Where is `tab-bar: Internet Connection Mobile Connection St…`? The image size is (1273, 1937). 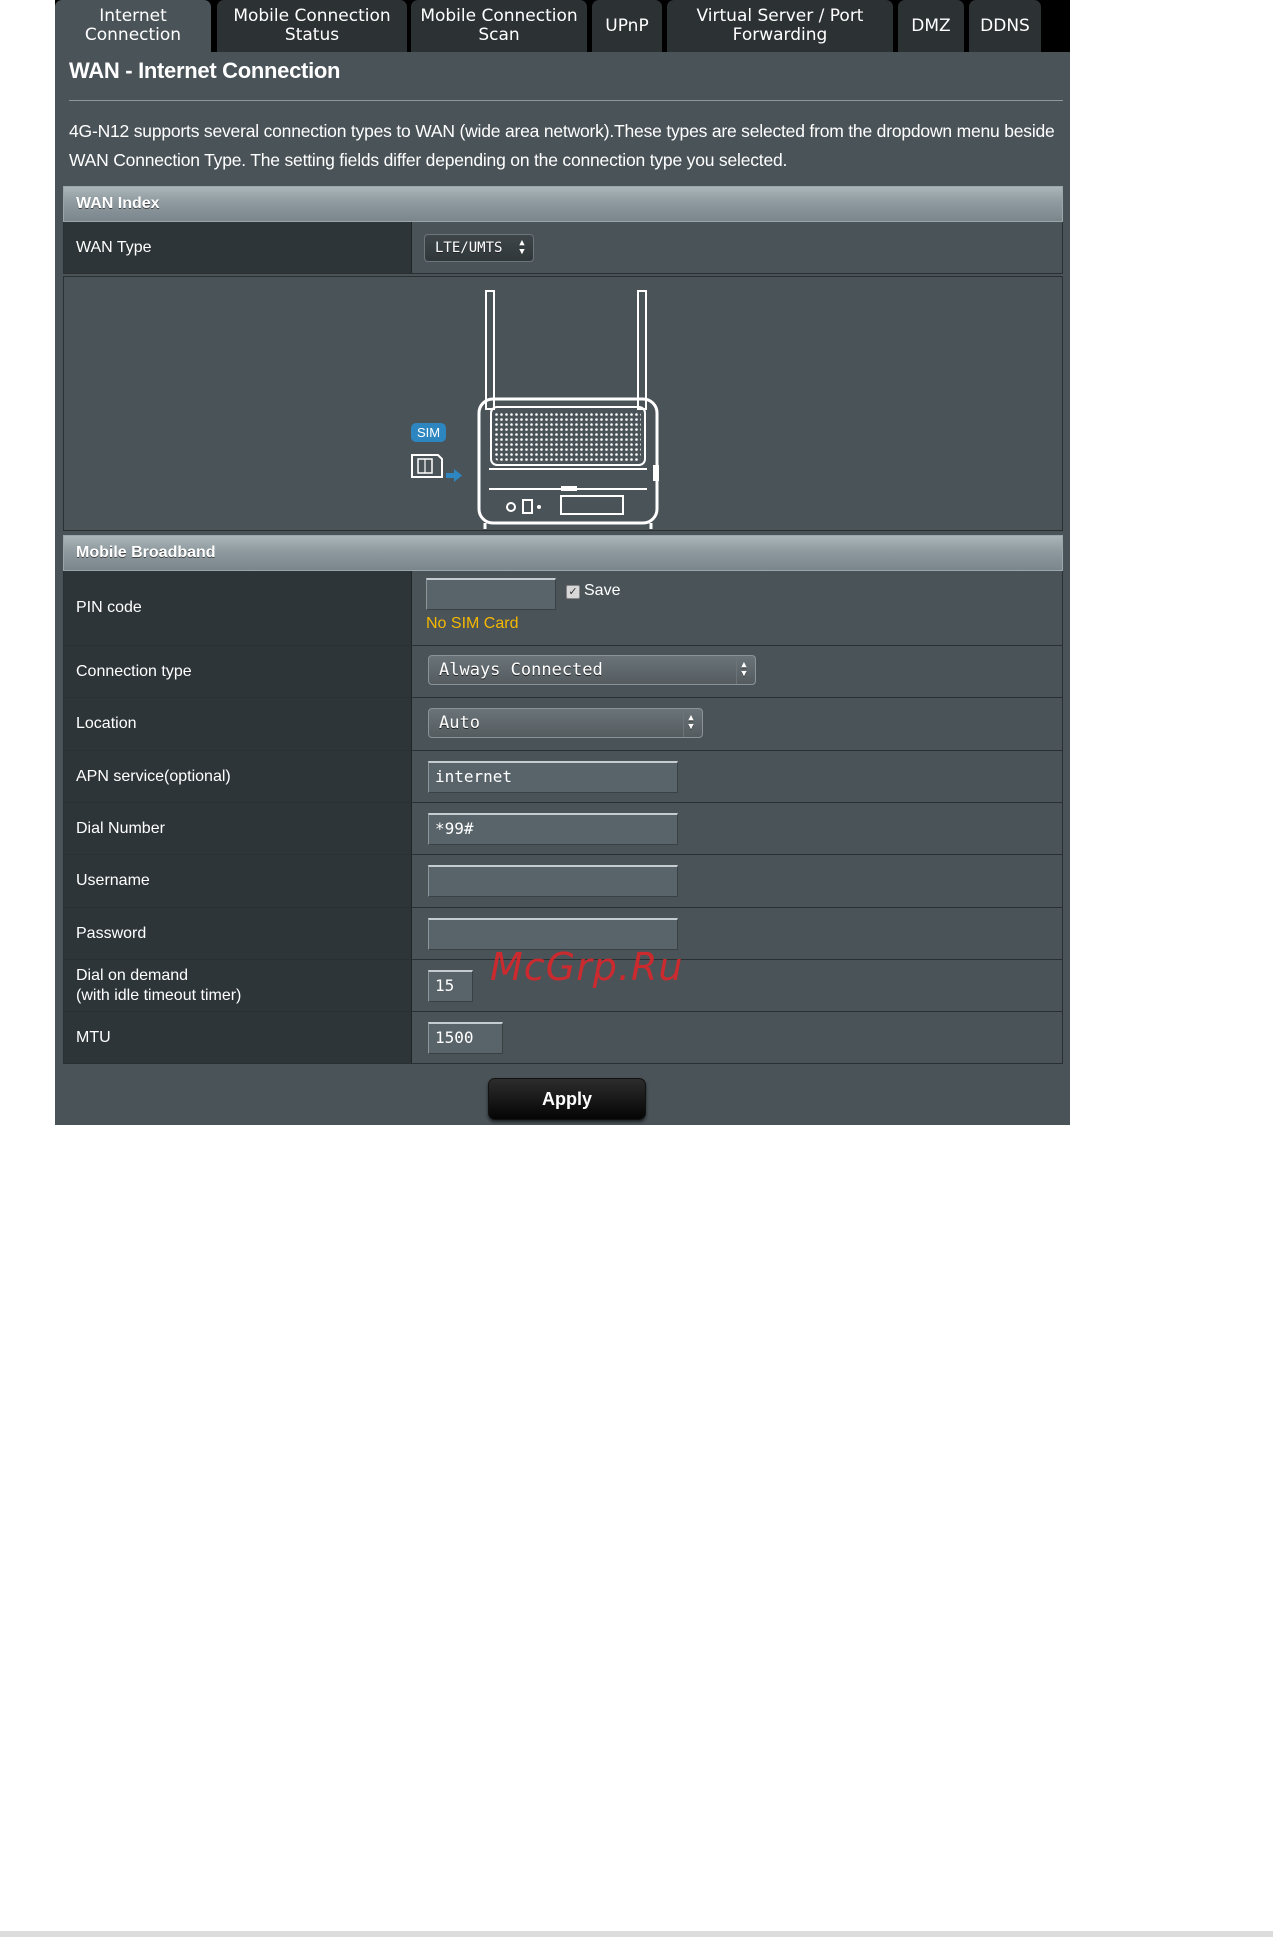
tab-bar: Internet Connection Mobile Connection St… is located at coordinates (562, 26).